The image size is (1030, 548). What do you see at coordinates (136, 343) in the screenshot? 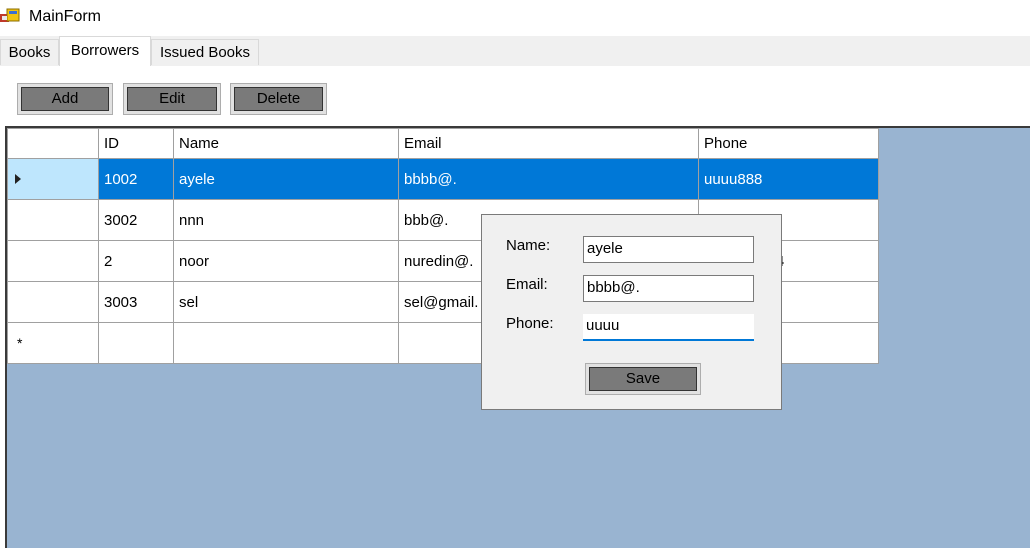
I see `cell-id` at bounding box center [136, 343].